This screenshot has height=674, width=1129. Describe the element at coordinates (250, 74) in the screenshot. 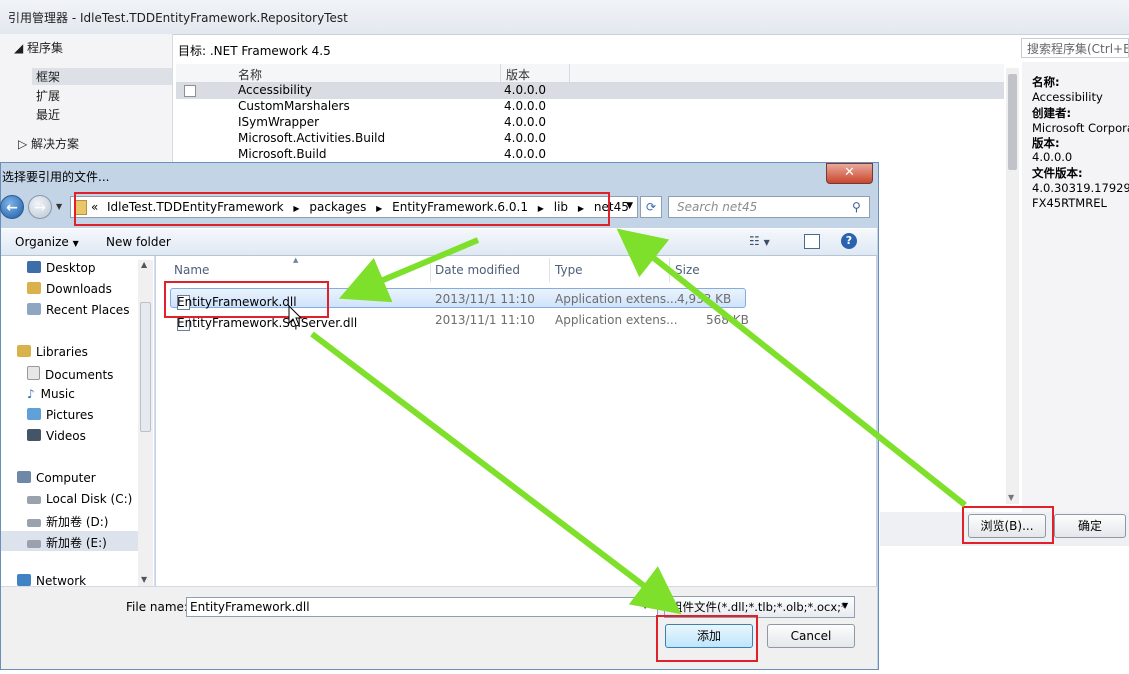

I see `column-name: 名称` at that location.